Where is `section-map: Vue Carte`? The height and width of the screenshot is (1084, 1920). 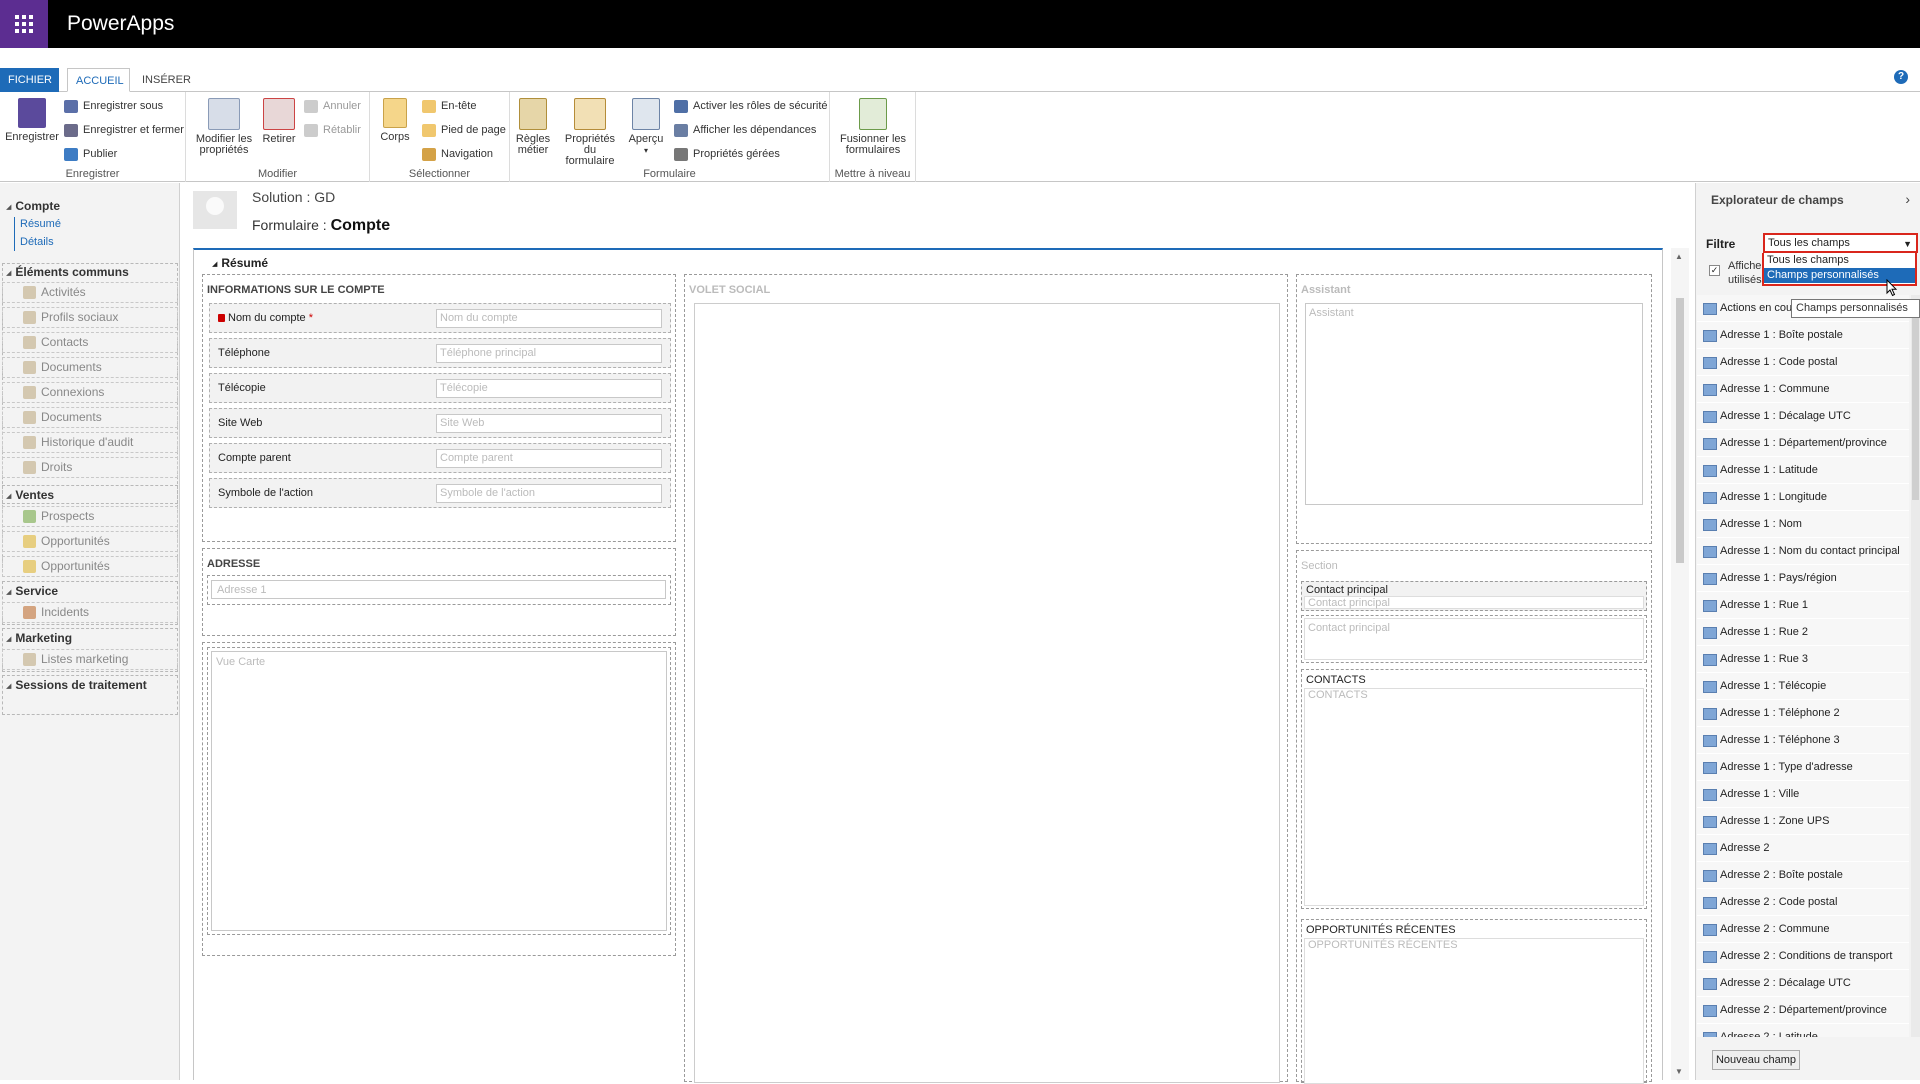 section-map: Vue Carte is located at coordinates (439, 799).